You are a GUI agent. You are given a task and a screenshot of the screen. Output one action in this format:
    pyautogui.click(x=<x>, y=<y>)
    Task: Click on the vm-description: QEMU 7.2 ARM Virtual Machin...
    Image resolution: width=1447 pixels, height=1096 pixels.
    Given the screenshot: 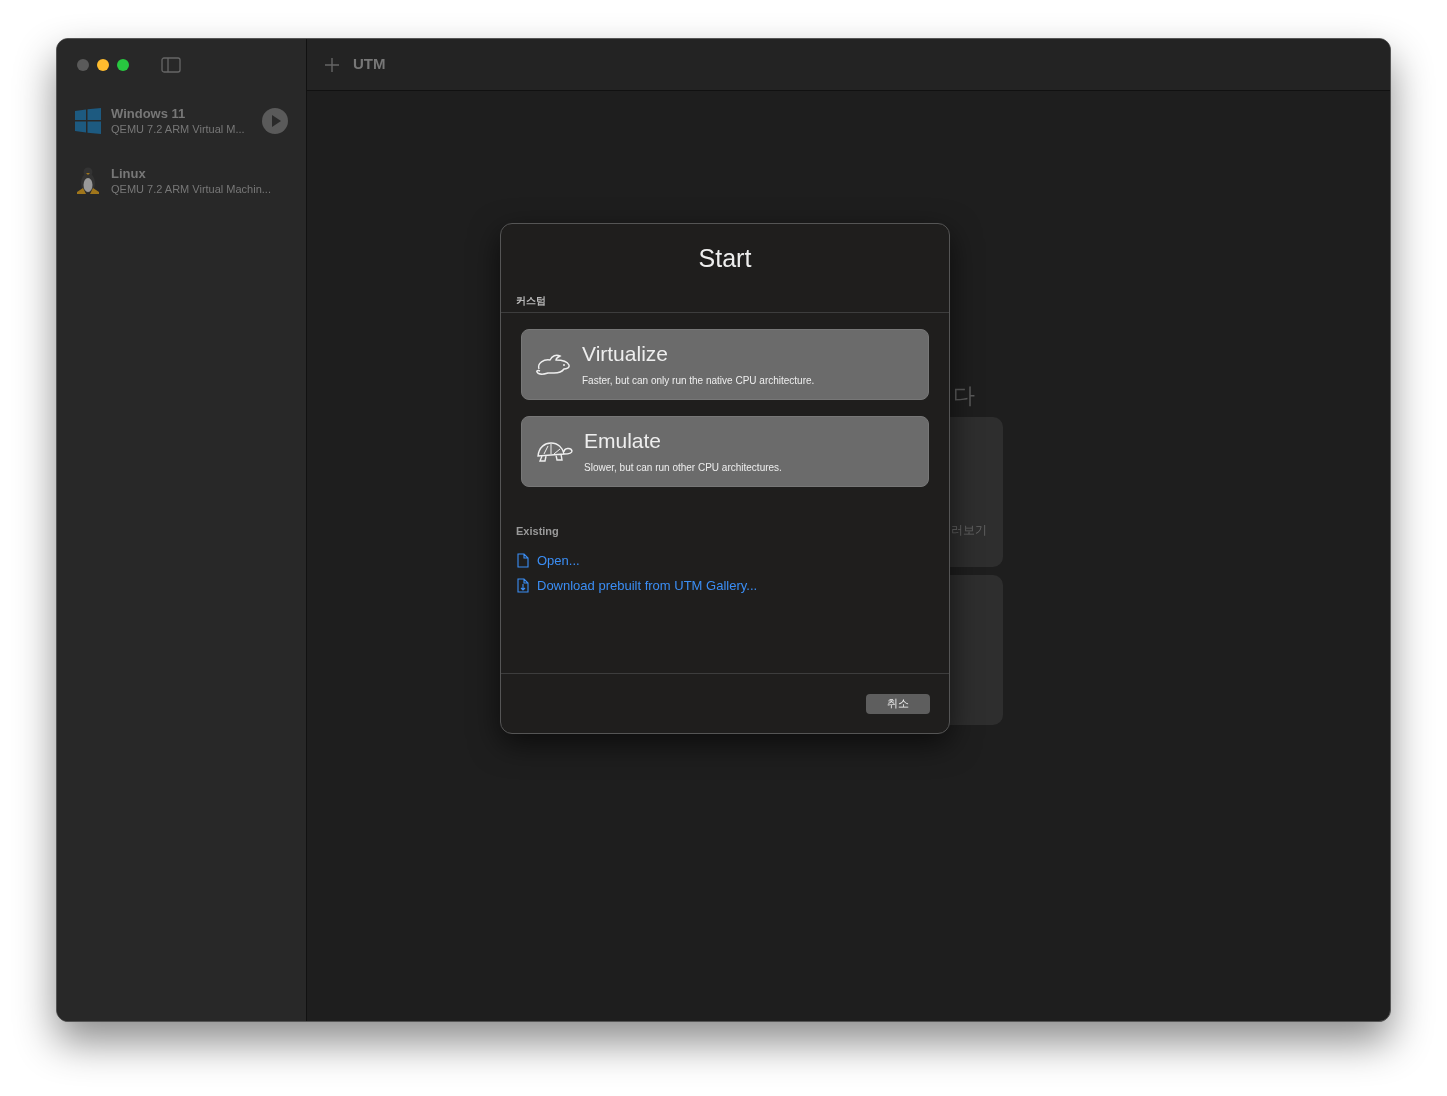 What is the action you would take?
    pyautogui.click(x=191, y=189)
    